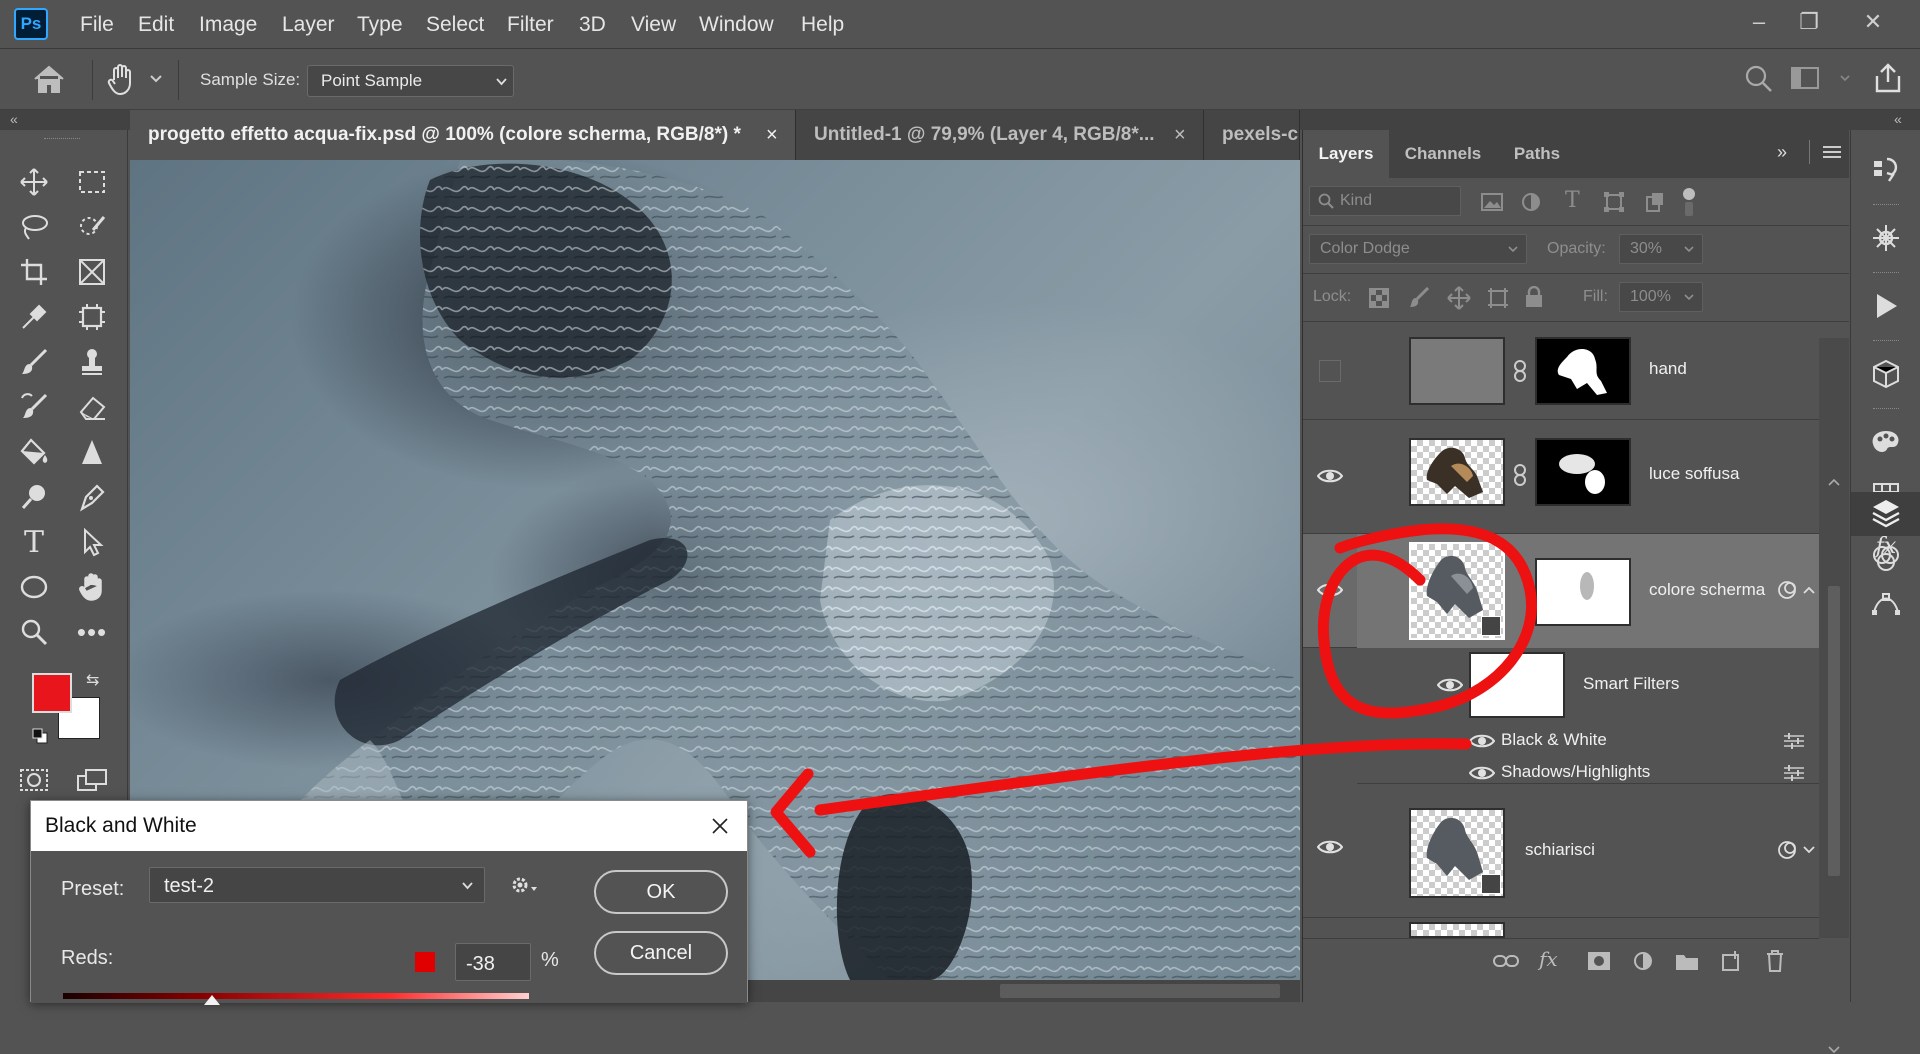 The width and height of the screenshot is (1920, 1054). Describe the element at coordinates (40, 736) in the screenshot. I see `default-colors-icon` at that location.